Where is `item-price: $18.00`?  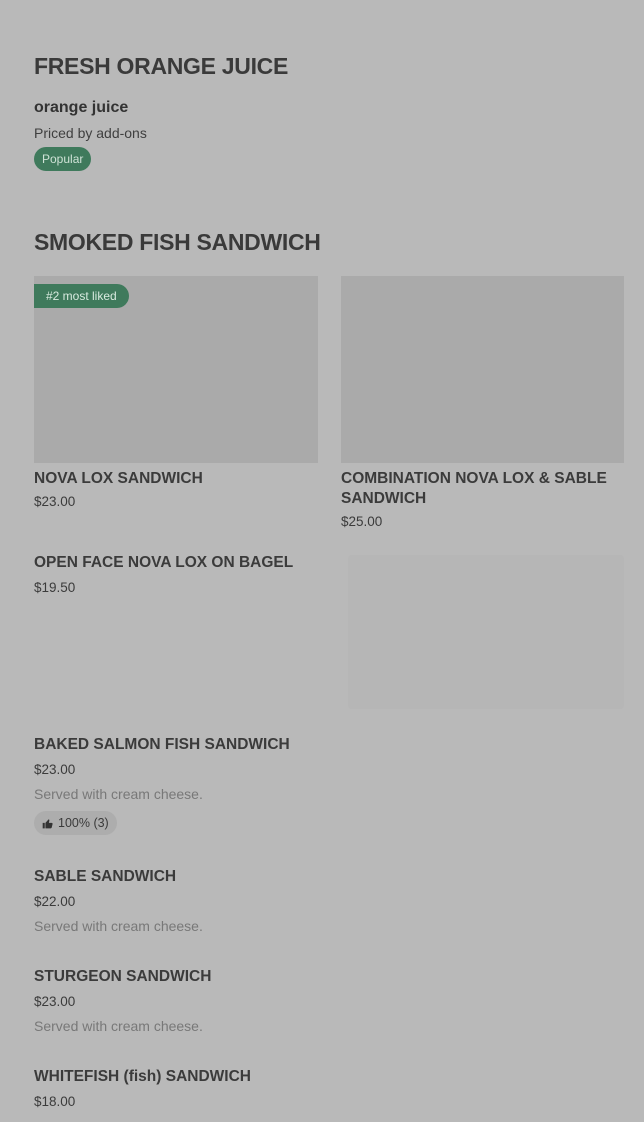 item-price: $18.00 is located at coordinates (55, 1101).